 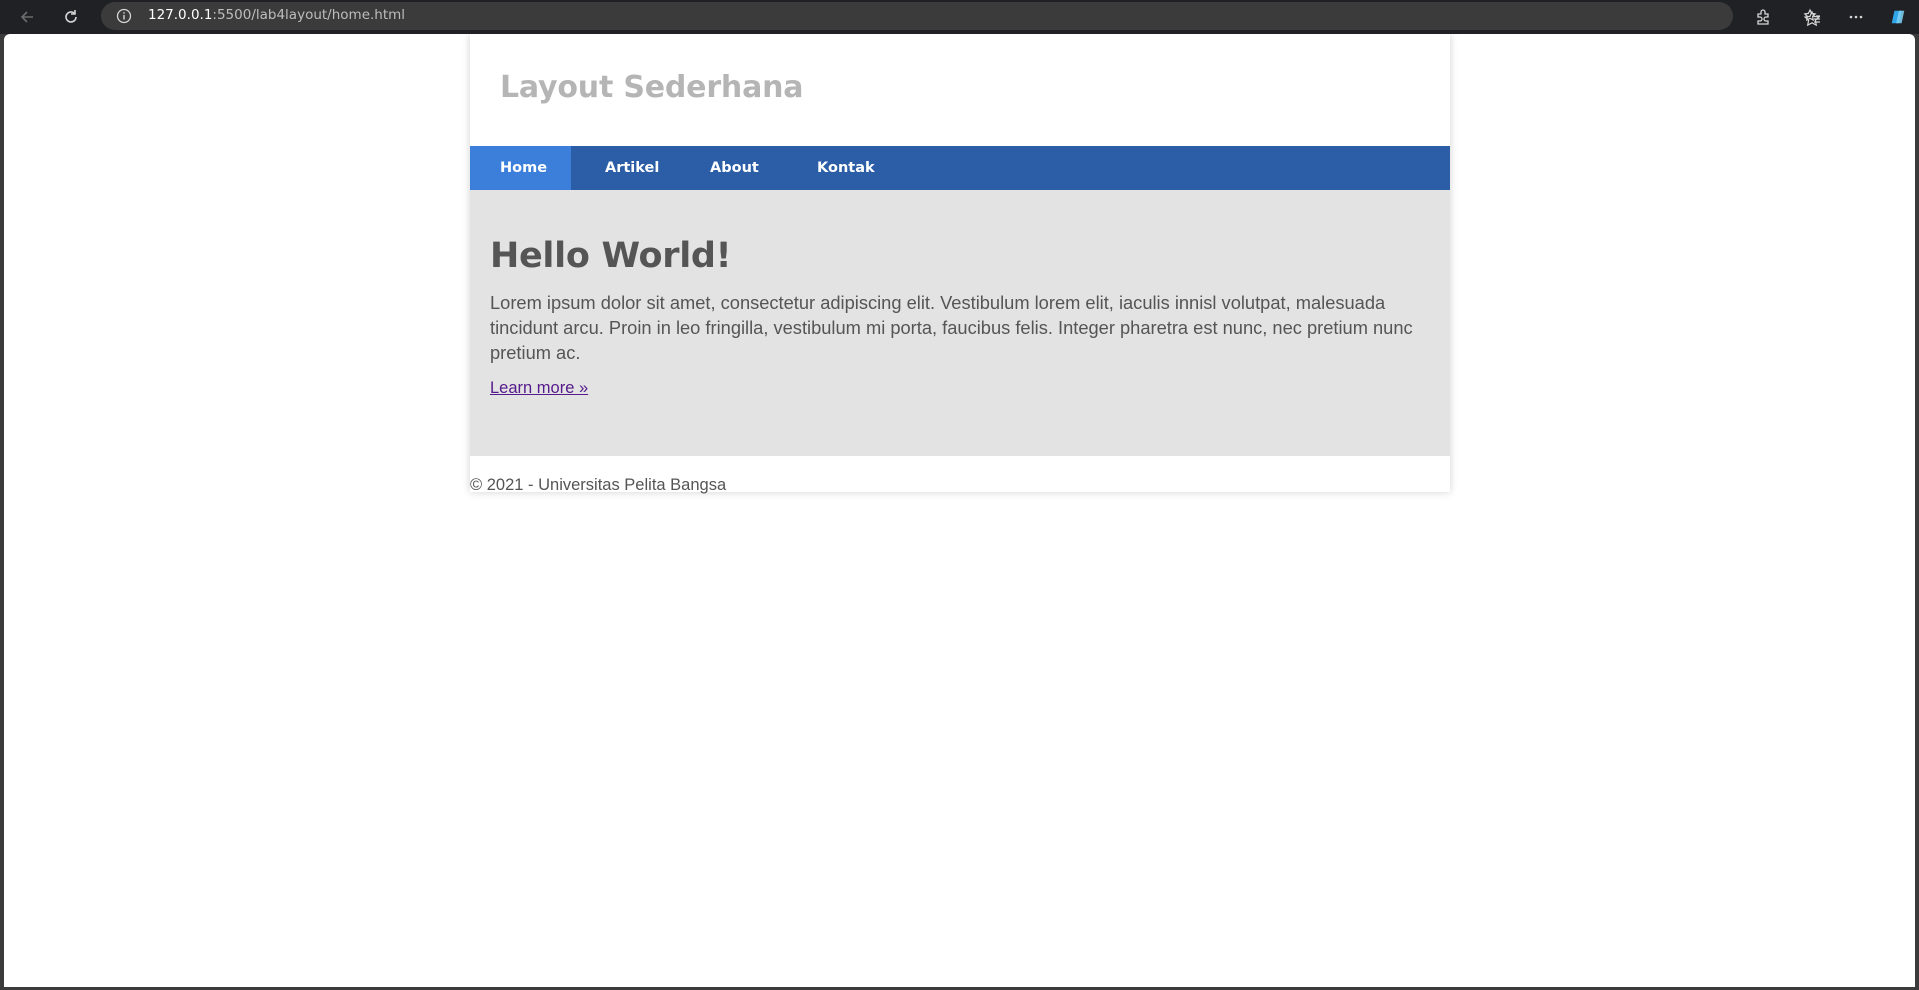 I want to click on back-arrow-icon, so click(x=26, y=17).